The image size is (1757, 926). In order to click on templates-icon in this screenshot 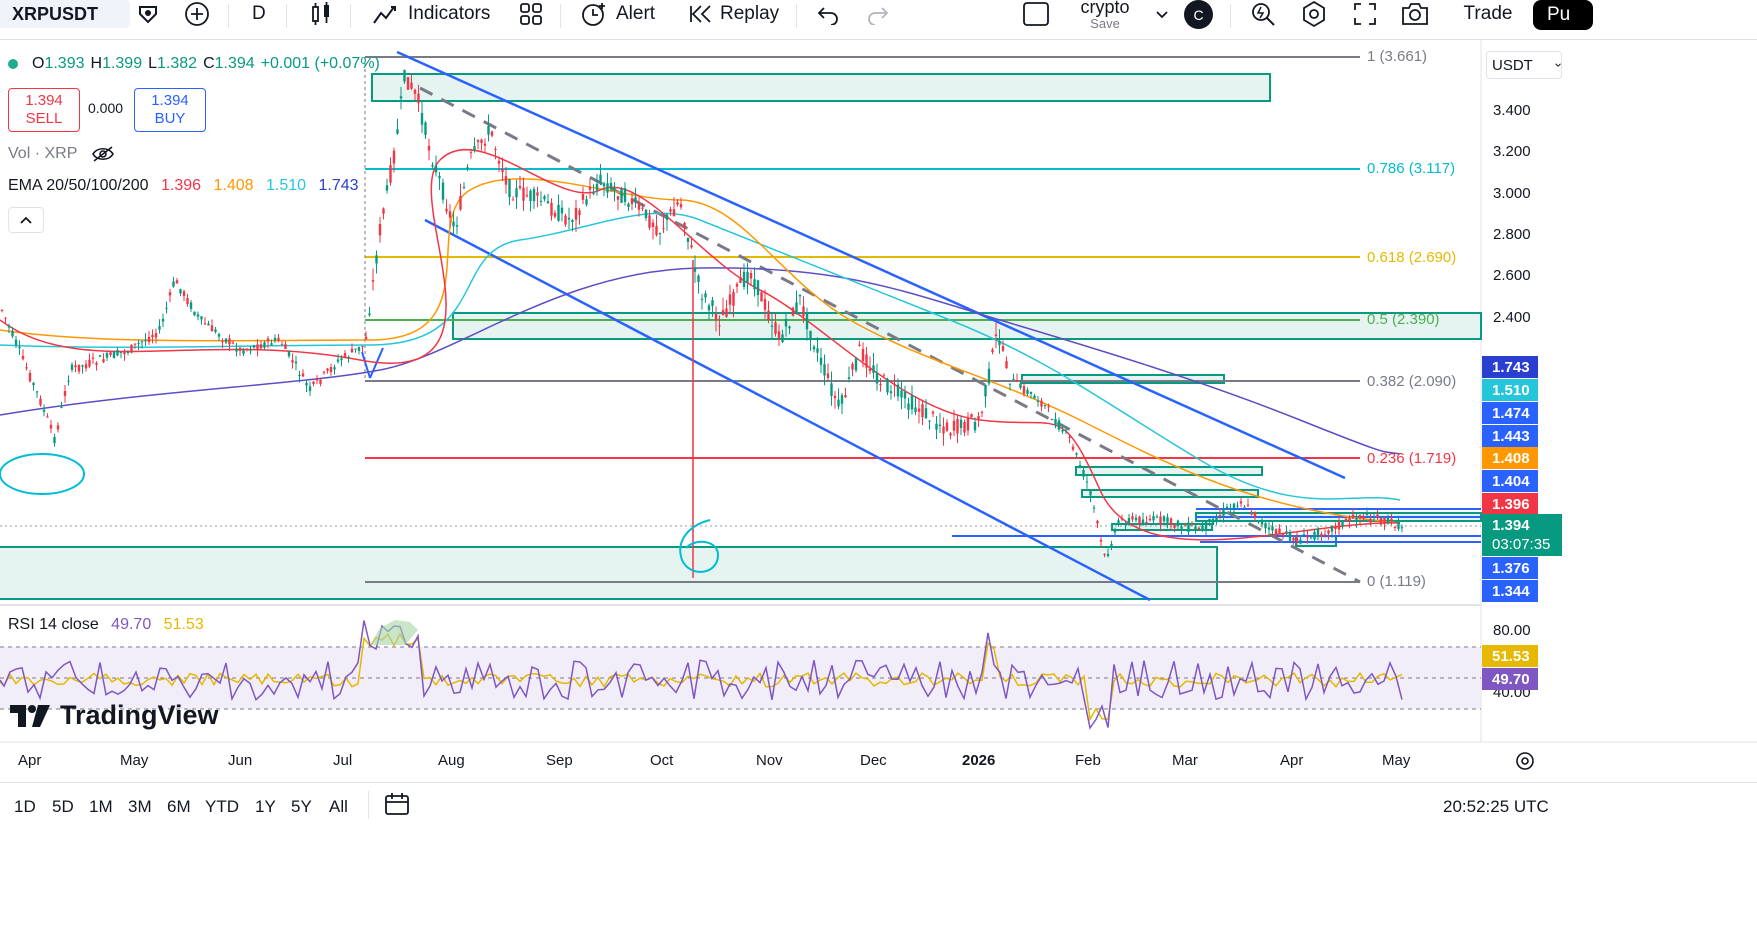, I will do `click(531, 14)`.